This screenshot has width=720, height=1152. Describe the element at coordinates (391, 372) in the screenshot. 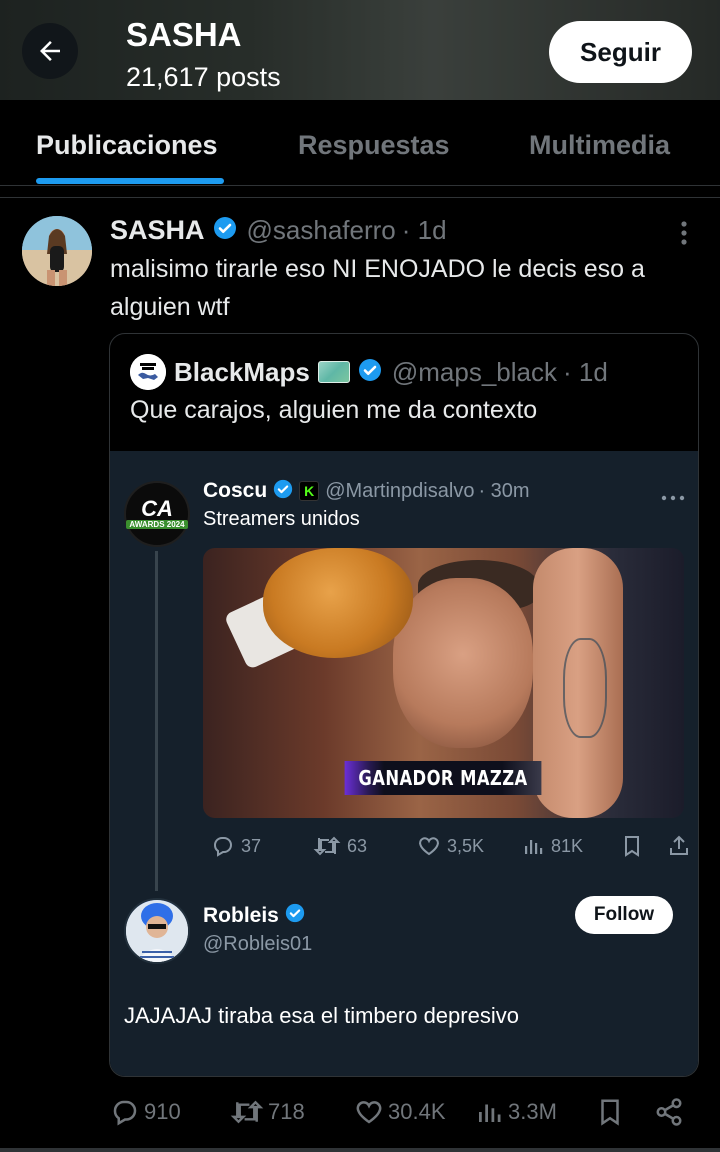

I see `quote-author-line: BlackMaps @maps_black · 1d` at that location.